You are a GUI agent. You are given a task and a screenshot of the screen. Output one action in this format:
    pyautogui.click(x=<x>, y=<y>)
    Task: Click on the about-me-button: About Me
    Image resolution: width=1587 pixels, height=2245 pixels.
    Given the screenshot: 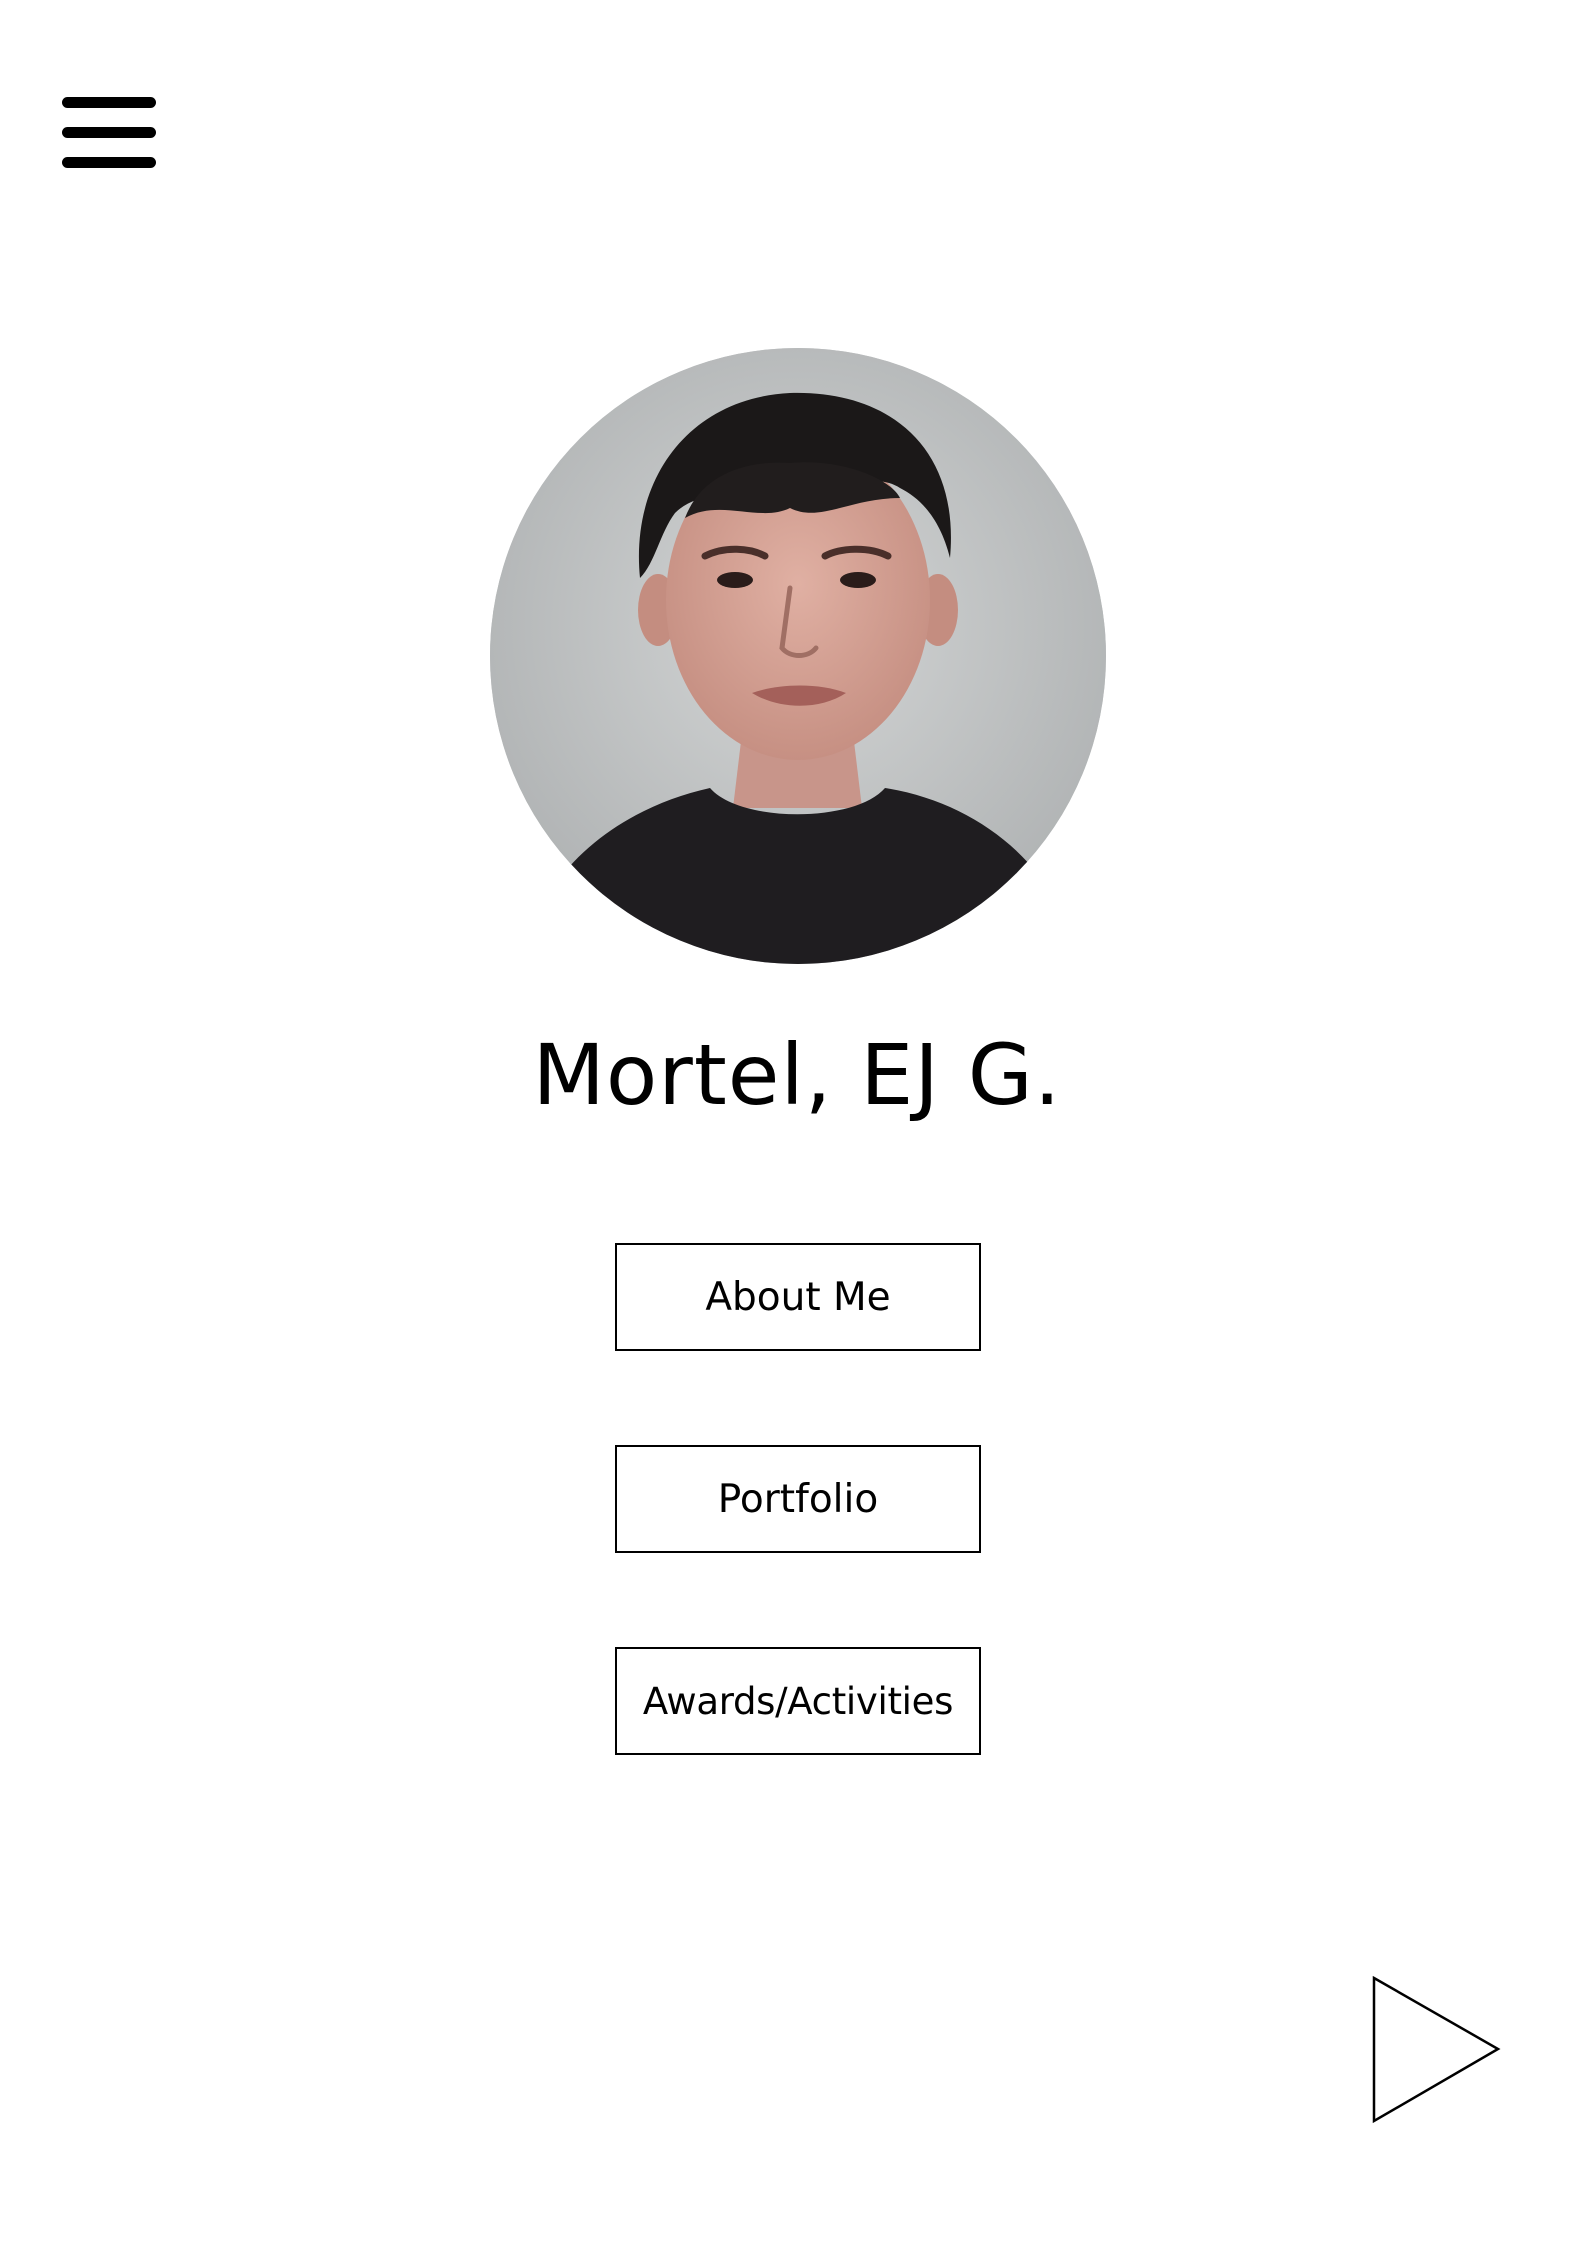 What is the action you would take?
    pyautogui.click(x=798, y=1297)
    